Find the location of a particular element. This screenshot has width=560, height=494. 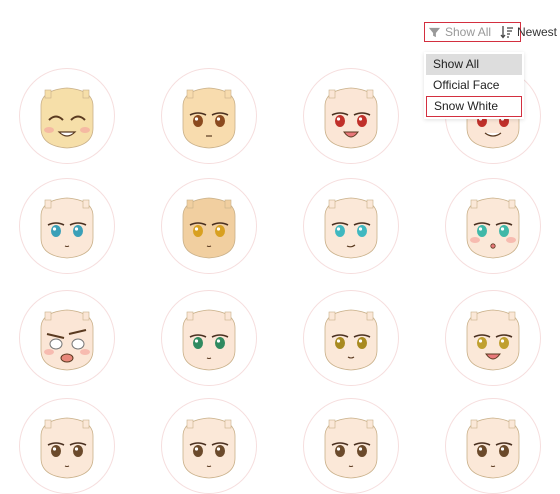

toolbar: Show All Newest is located at coordinates (492, 33).